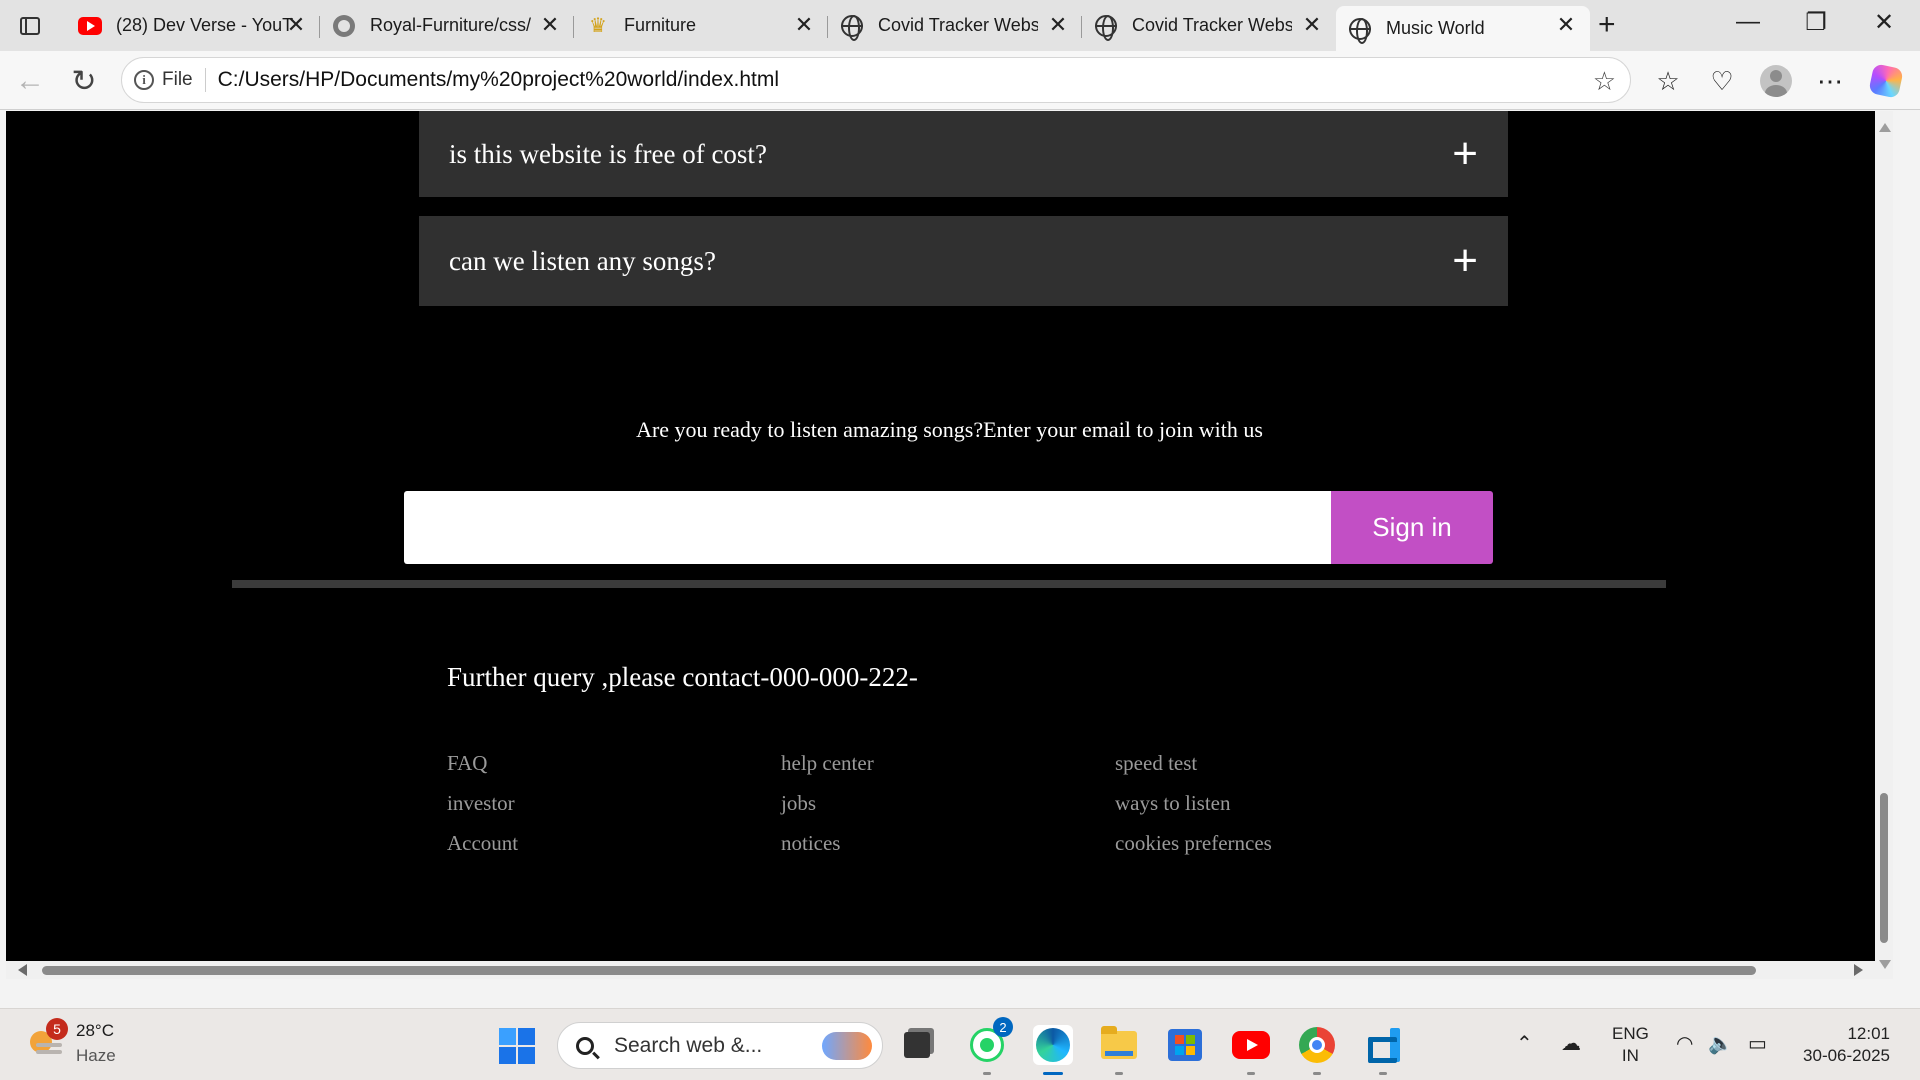  What do you see at coordinates (1757, 1043) in the screenshot?
I see `battery-icon: ▭` at bounding box center [1757, 1043].